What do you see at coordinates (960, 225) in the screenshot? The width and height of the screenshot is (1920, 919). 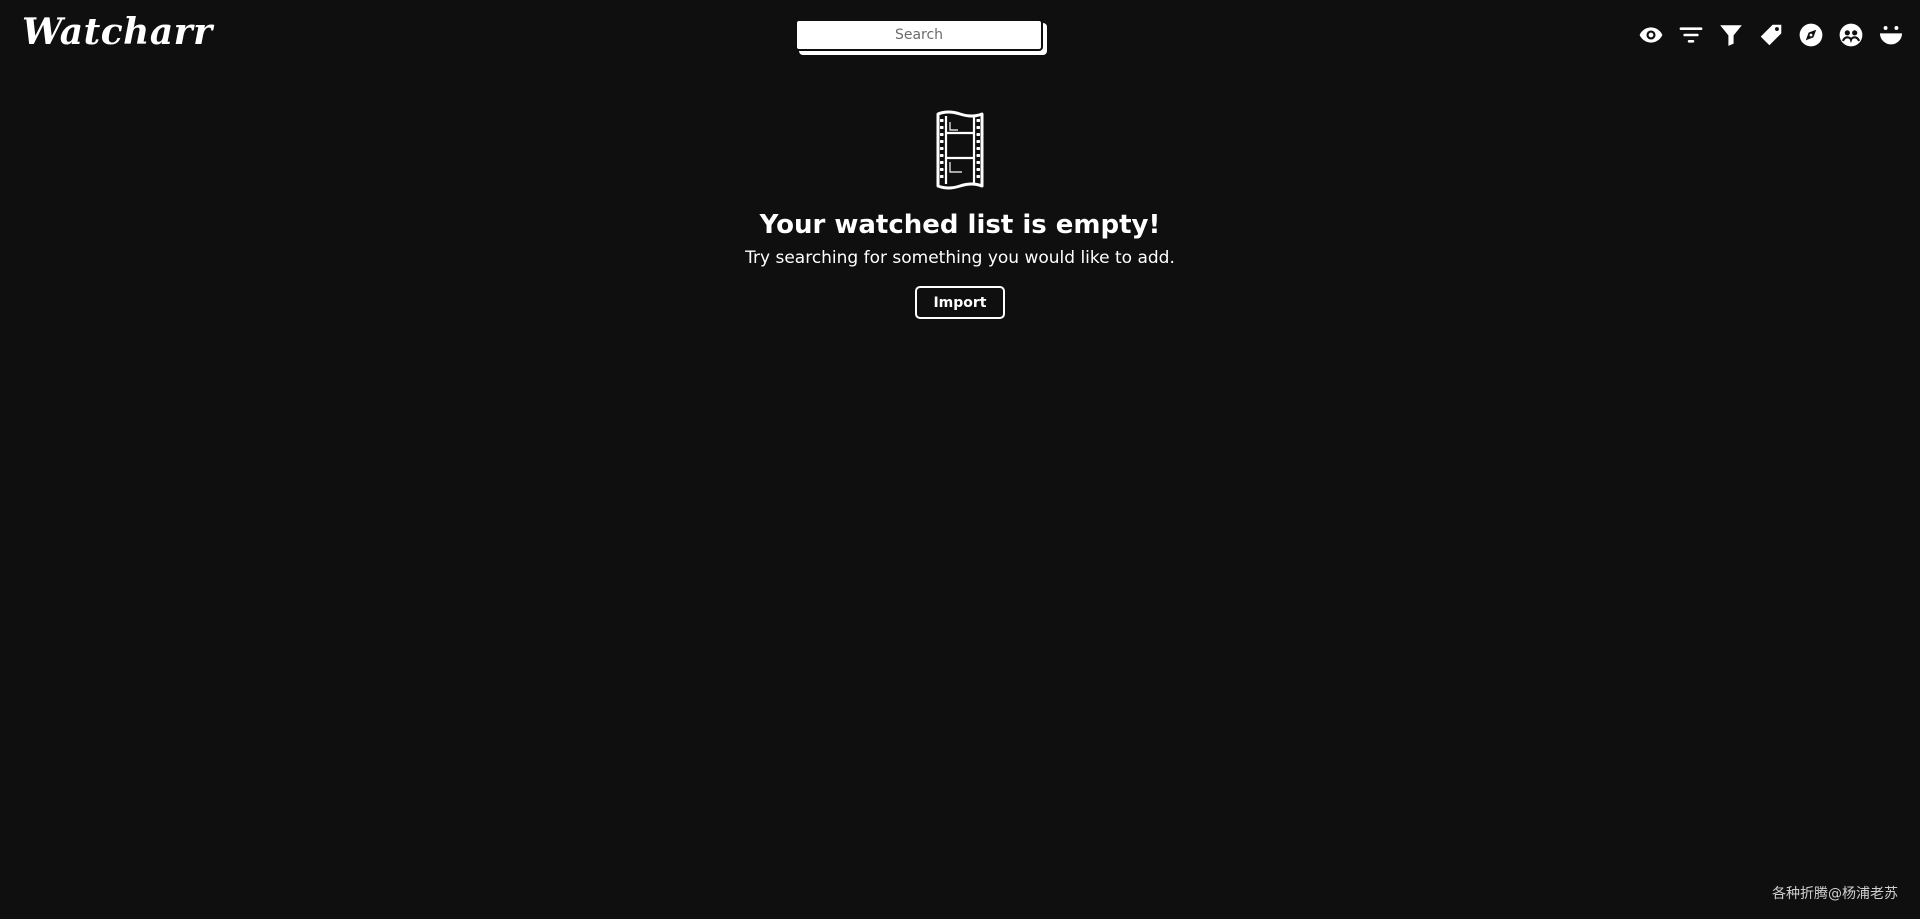 I see `empty-state-title: Your watched list is empty!` at bounding box center [960, 225].